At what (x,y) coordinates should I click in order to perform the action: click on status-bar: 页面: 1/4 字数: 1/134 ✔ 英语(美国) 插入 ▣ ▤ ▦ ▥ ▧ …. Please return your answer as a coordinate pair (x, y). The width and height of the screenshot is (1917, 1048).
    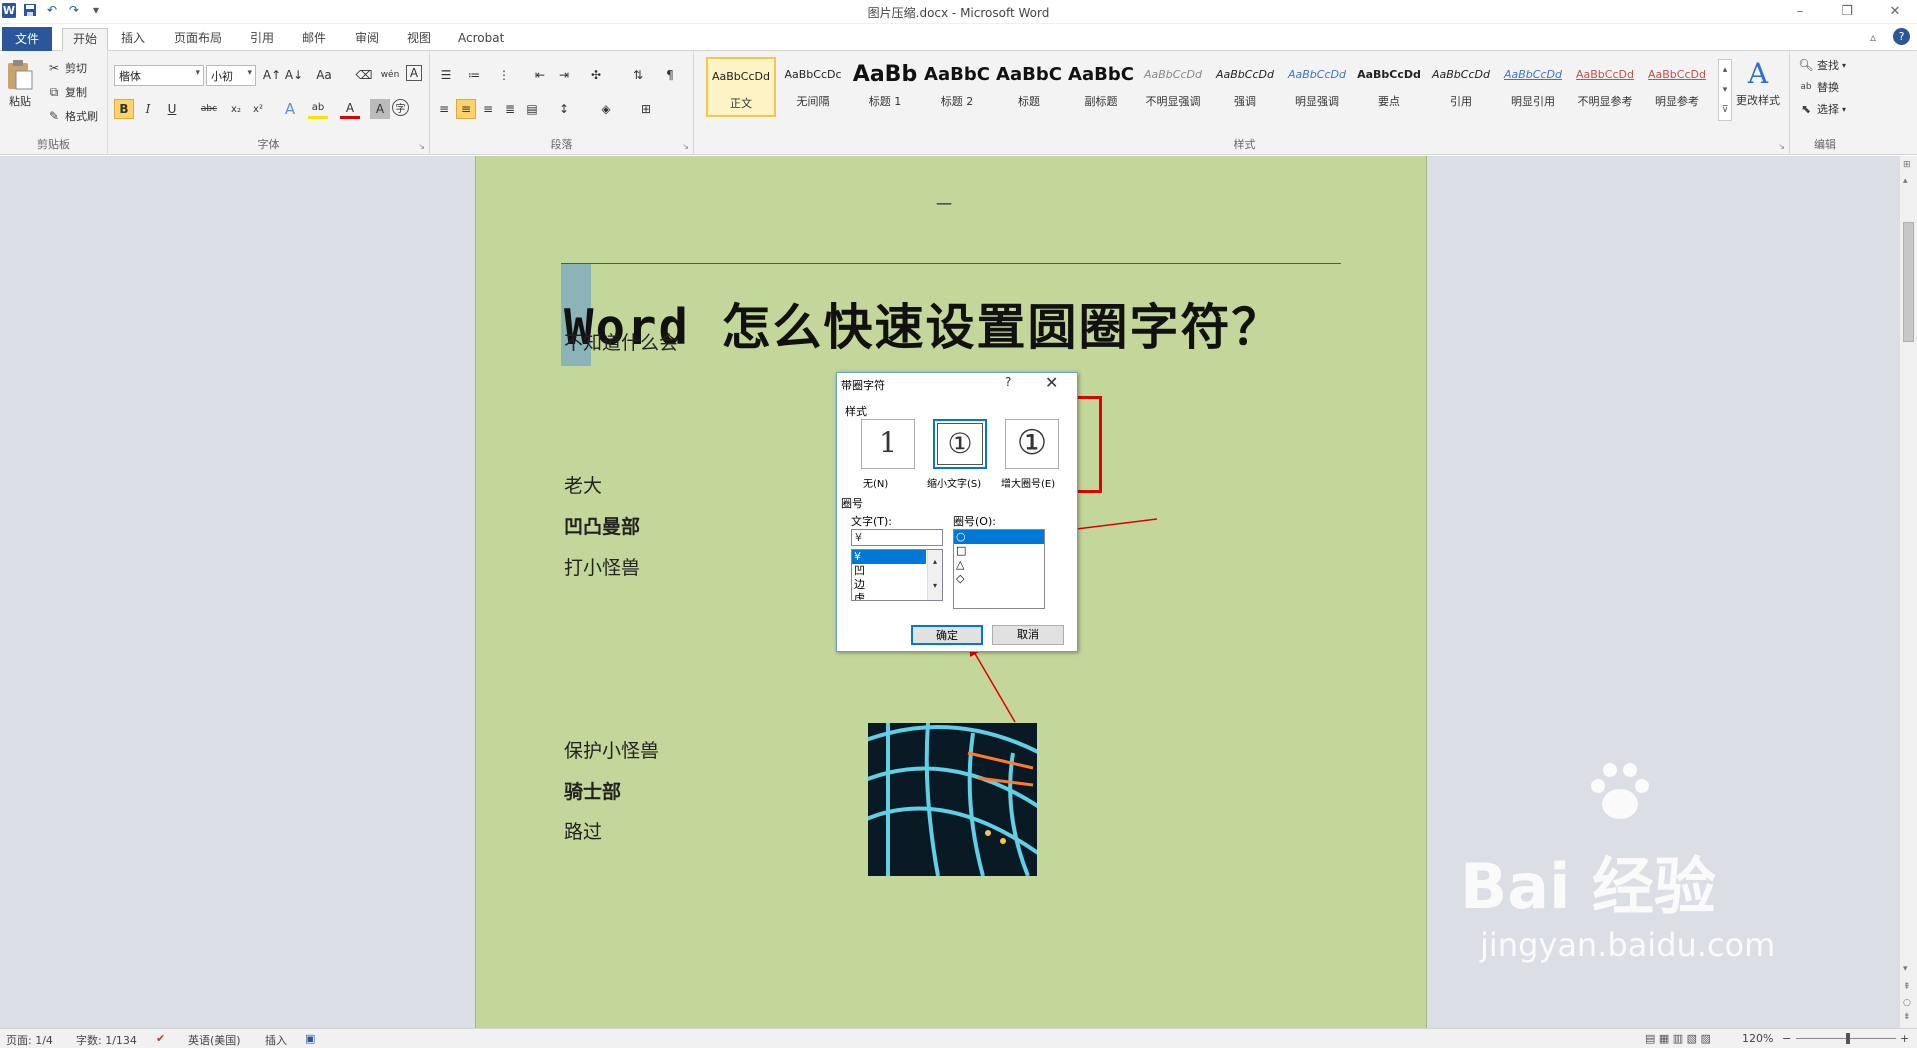
    Looking at the image, I should click on (958, 1038).